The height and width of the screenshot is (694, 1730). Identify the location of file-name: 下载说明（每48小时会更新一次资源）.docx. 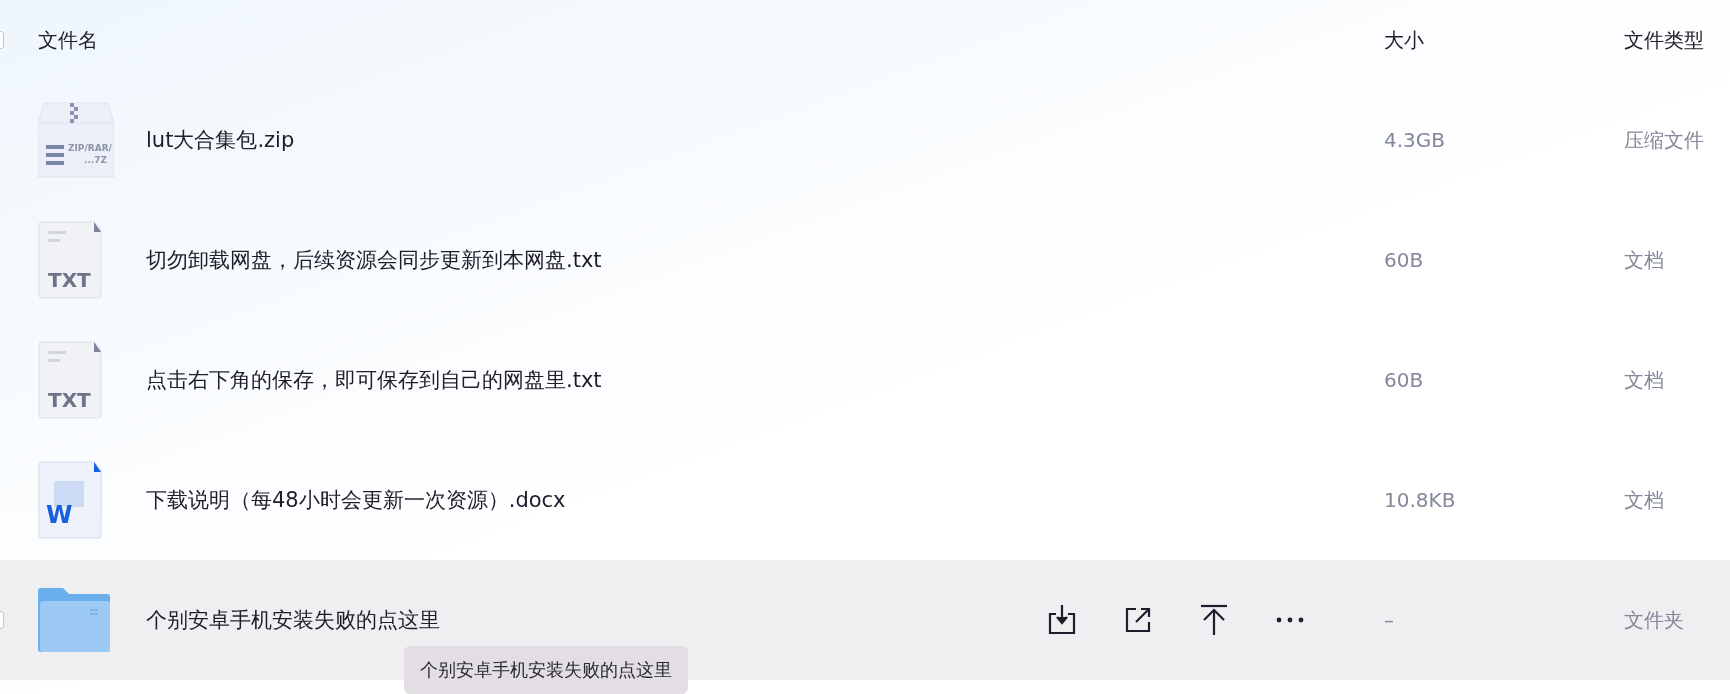
(356, 500).